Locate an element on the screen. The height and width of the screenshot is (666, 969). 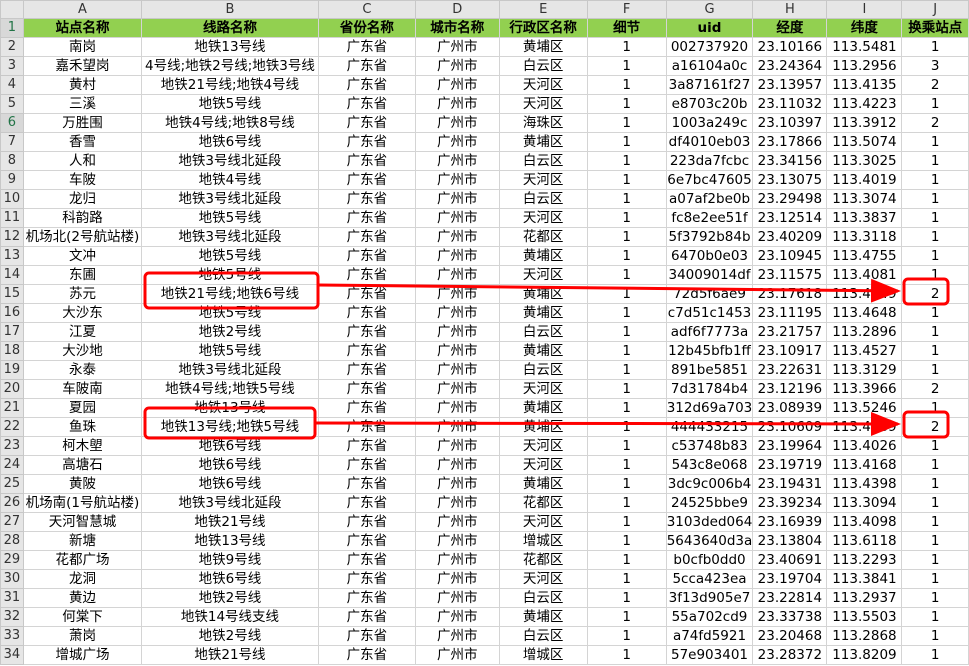
cell-j4: 2 is located at coordinates (935, 85).